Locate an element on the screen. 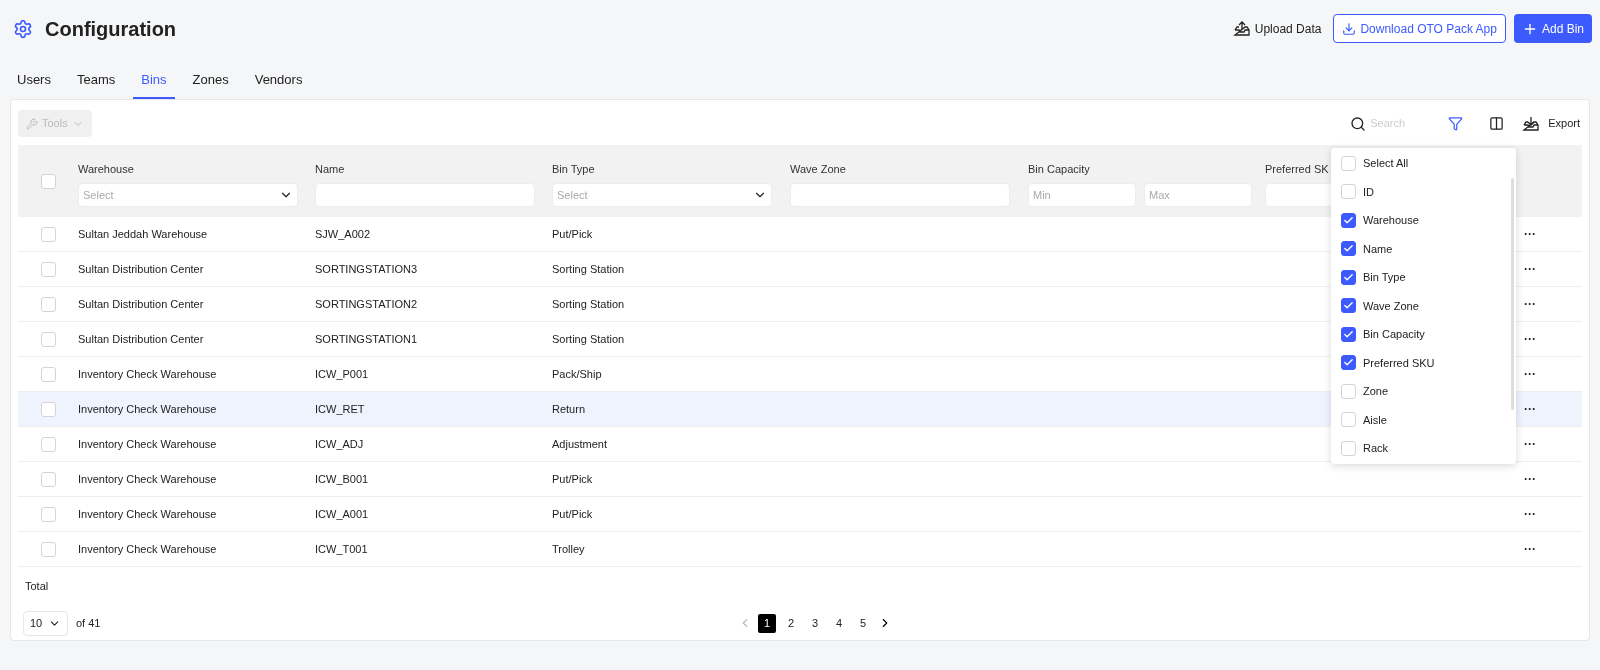 This screenshot has height=670, width=1600. menu-item: Bin Capacity is located at coordinates (1428, 334).